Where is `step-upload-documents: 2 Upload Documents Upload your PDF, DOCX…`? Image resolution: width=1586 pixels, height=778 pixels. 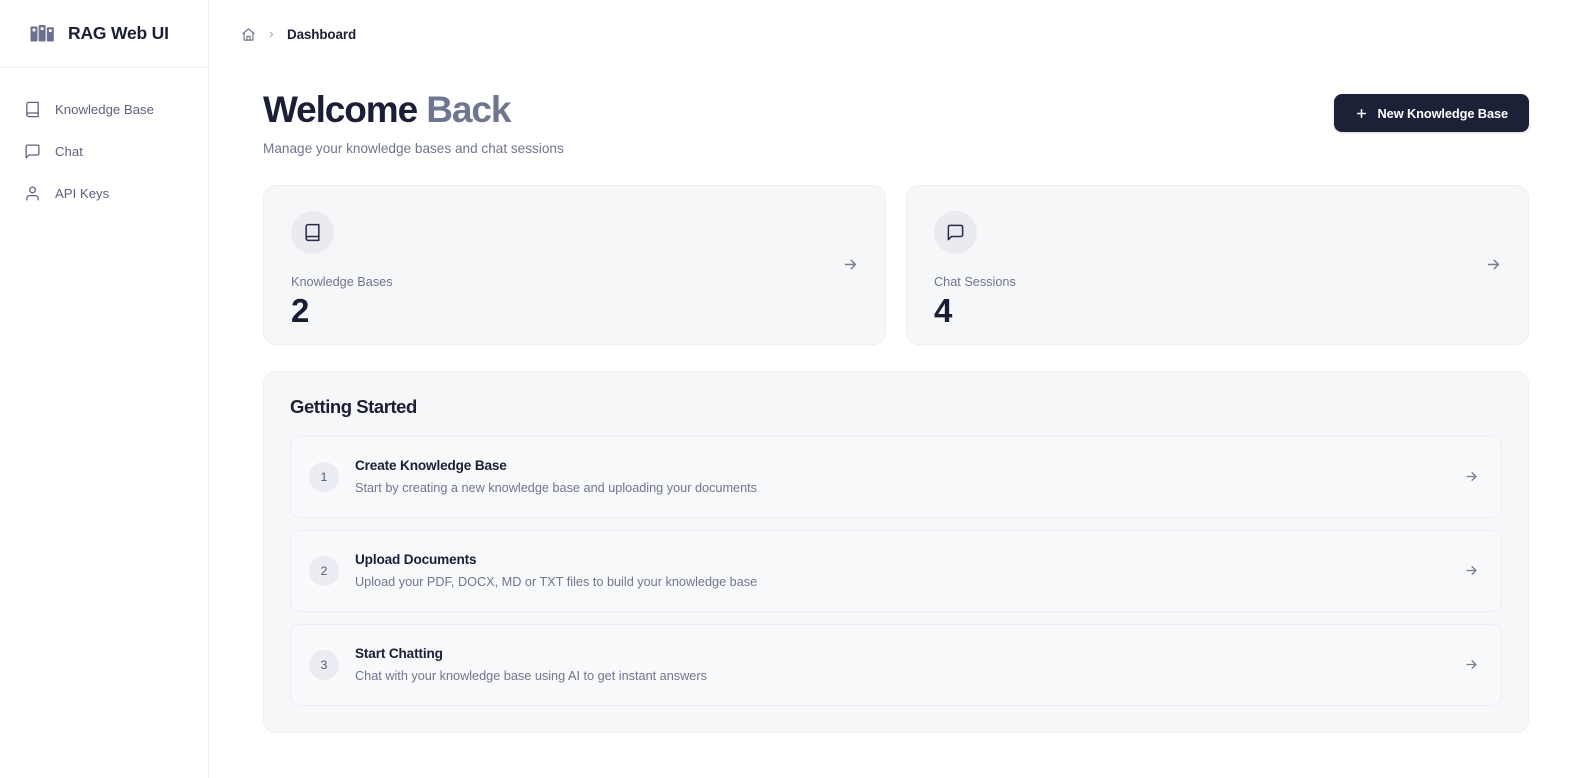 step-upload-documents: 2 Upload Documents Upload your PDF, DOCX… is located at coordinates (896, 570).